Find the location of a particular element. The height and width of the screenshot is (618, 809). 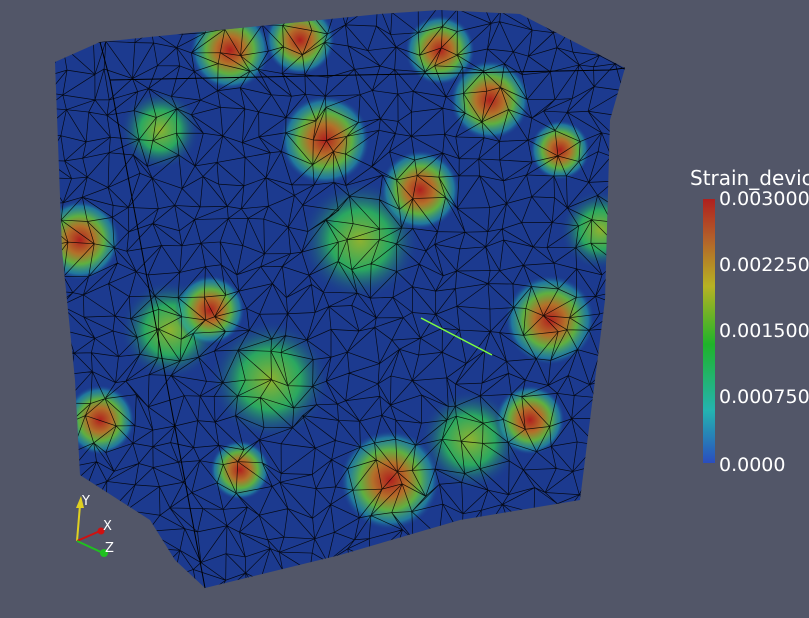

axis-x-label: X is located at coordinates (107, 526).